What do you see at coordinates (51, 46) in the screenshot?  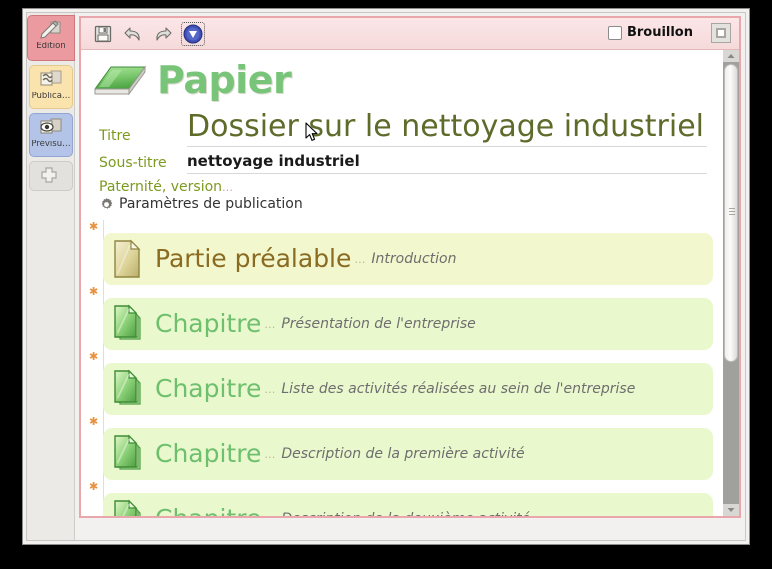 I see `sidebar-item-edition-label: Édition` at bounding box center [51, 46].